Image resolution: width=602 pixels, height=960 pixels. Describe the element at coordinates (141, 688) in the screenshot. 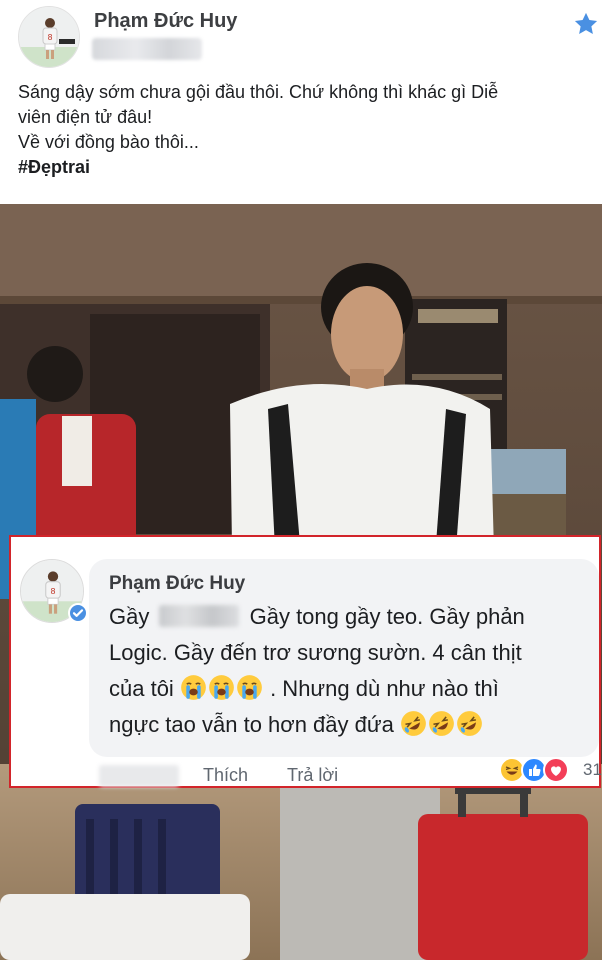

I see `comment-text-fragment: của tôi` at that location.